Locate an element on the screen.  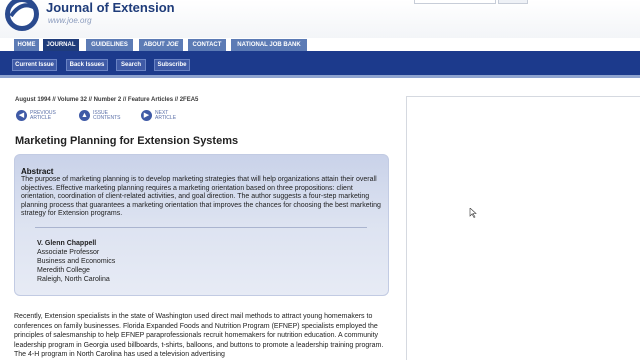
tab-about-joe: ABOUT JOE is located at coordinates (161, 45).